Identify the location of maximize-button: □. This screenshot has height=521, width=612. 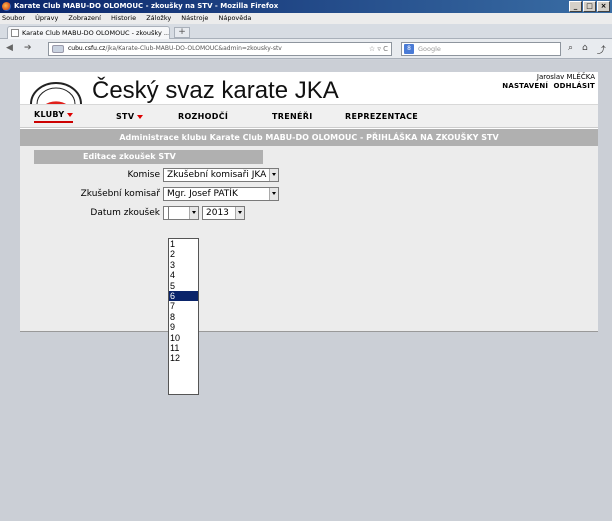
(589, 6).